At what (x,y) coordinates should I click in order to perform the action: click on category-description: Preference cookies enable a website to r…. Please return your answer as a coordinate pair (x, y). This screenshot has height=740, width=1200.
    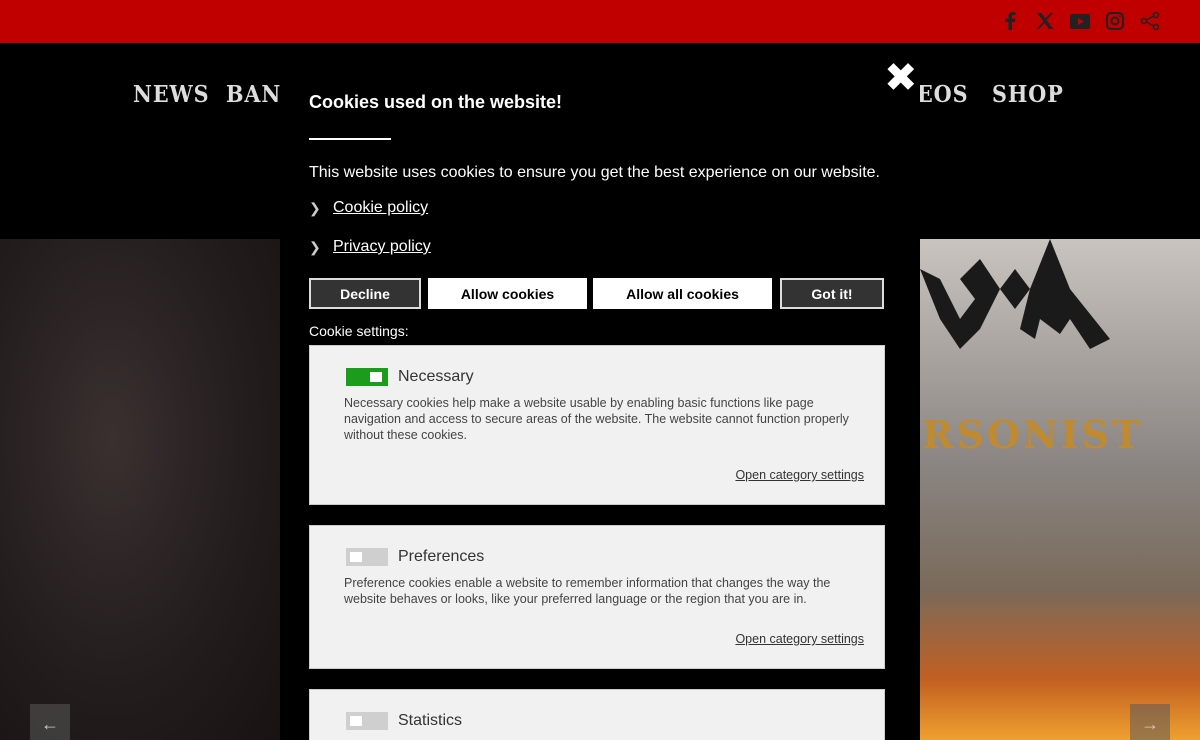
    Looking at the image, I should click on (587, 591).